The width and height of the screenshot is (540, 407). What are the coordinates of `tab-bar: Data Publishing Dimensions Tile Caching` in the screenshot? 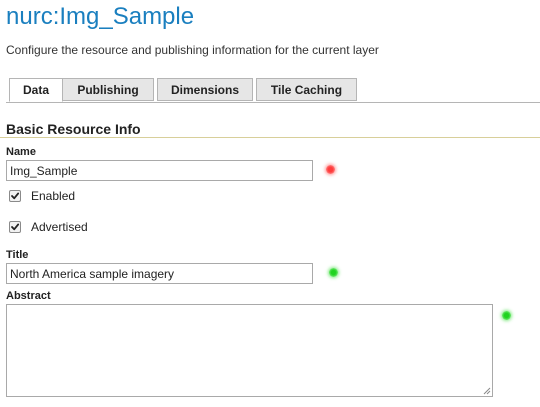 It's located at (273, 90).